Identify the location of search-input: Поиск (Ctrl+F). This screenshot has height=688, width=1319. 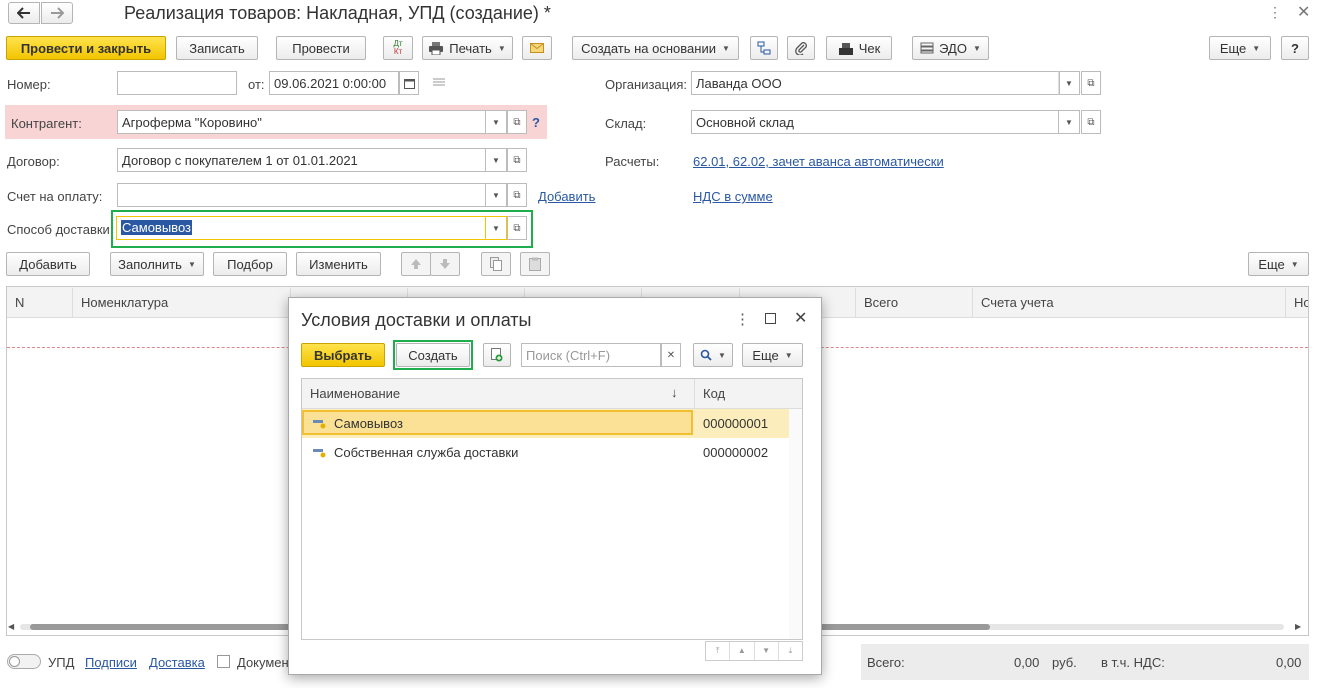
(591, 355).